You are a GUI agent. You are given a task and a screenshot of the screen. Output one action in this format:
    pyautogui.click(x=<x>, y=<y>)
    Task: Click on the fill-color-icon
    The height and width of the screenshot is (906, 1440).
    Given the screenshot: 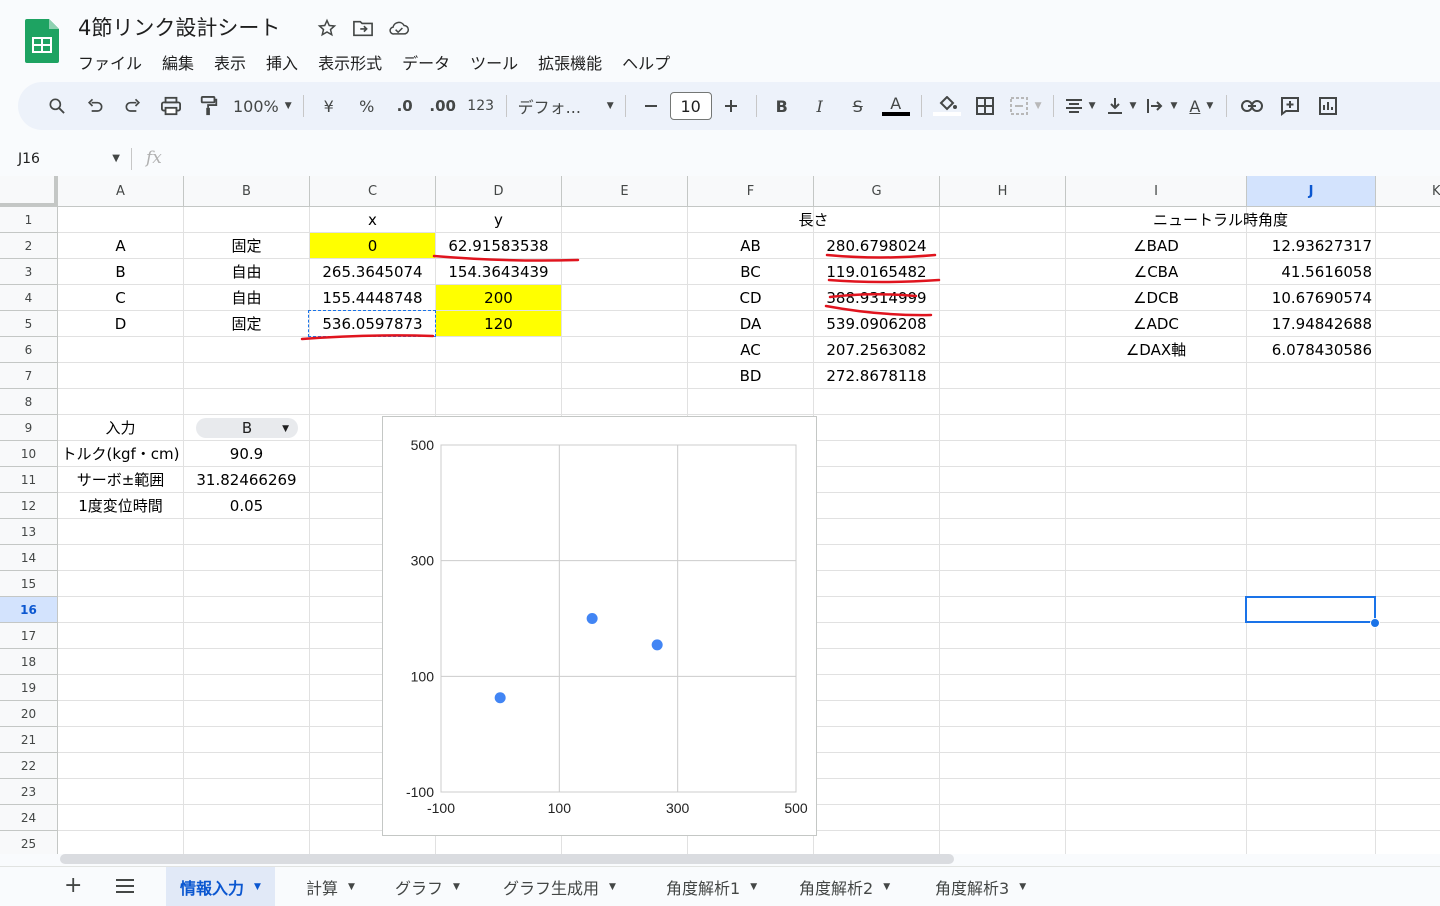 What is the action you would take?
    pyautogui.click(x=946, y=106)
    